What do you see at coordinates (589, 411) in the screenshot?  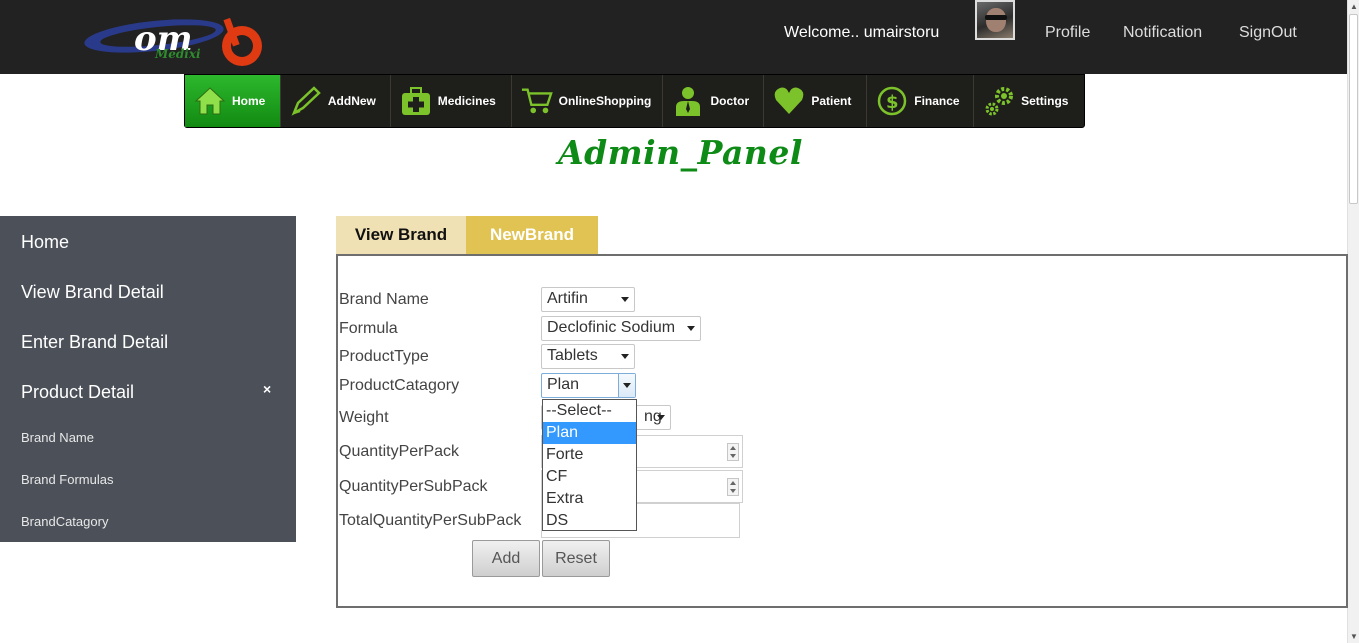 I see `dropdown-option: --Select--` at bounding box center [589, 411].